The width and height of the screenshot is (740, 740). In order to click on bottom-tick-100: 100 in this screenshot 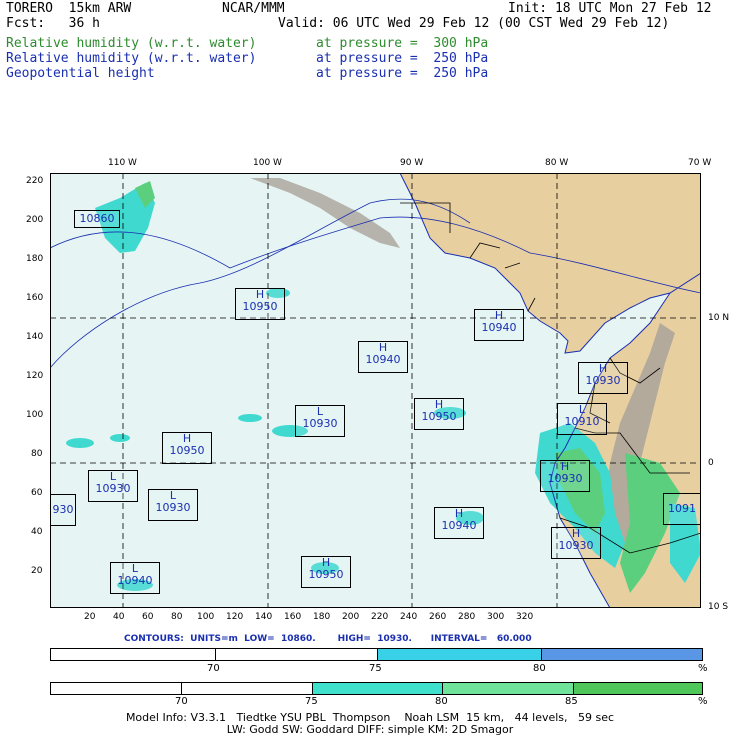, I will do `click(206, 617)`.